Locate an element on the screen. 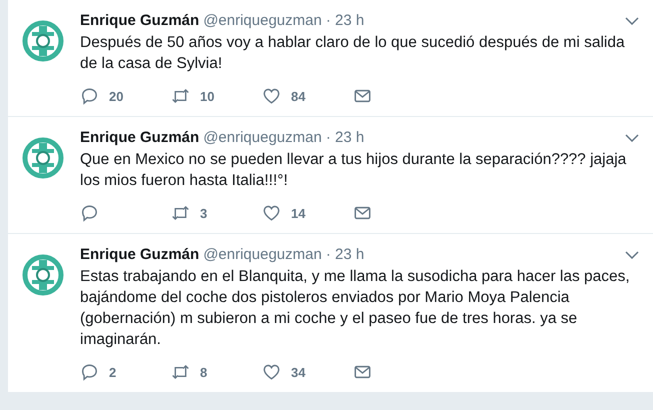 The width and height of the screenshot is (653, 410). action-count: 2 is located at coordinates (112, 372).